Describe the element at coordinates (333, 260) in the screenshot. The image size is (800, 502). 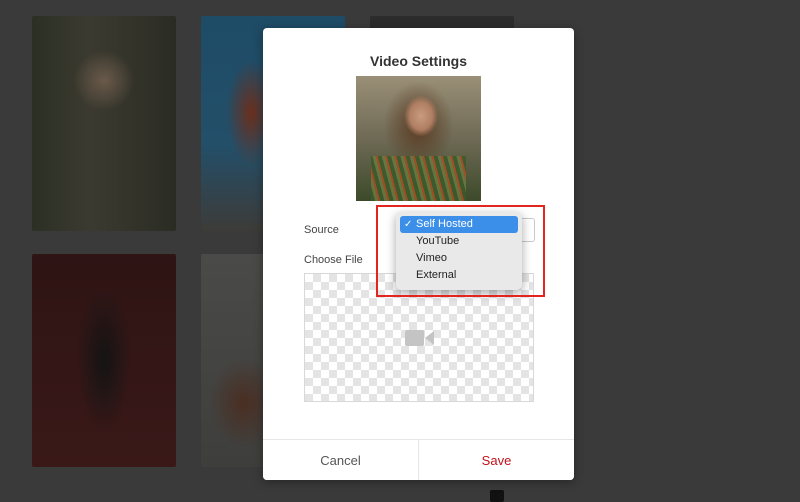
I see `choose-file-label: Choose File` at that location.